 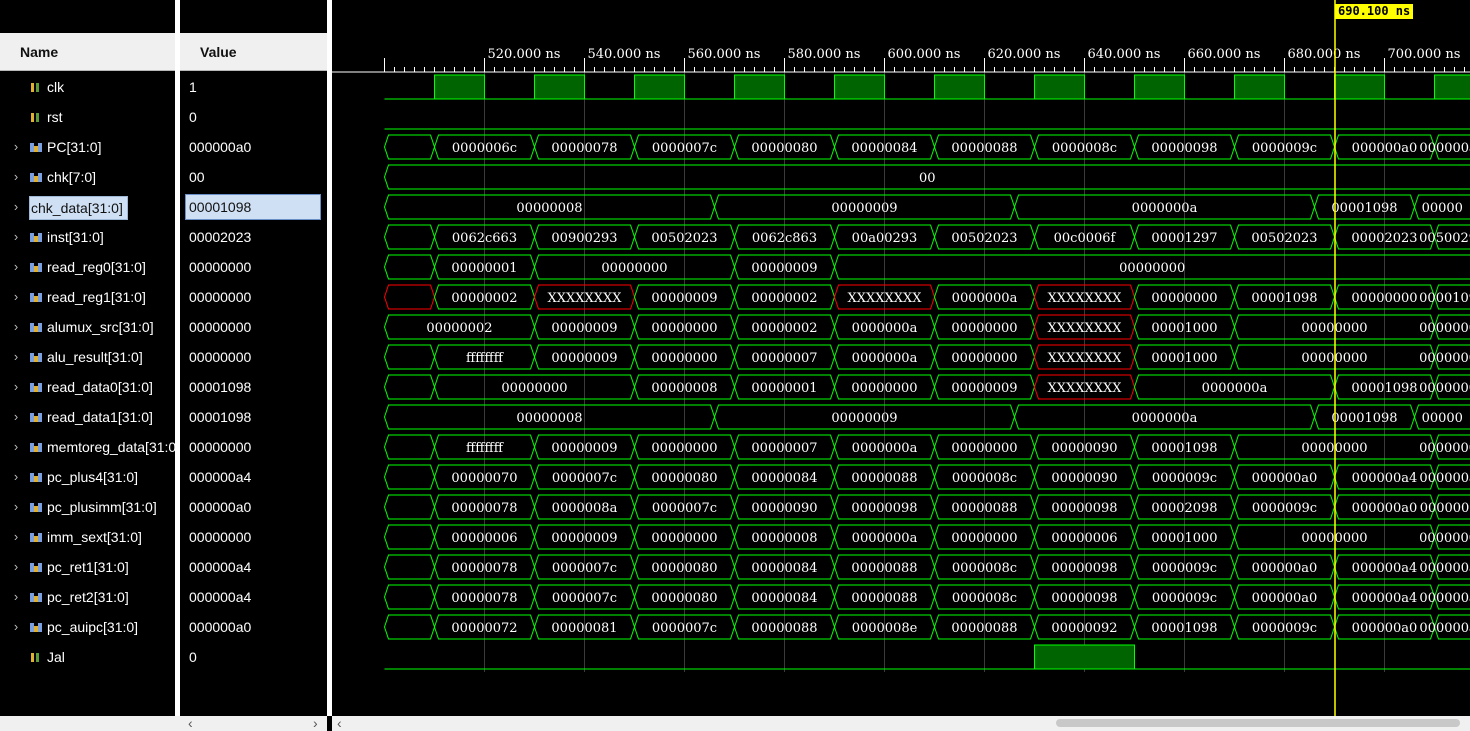 What do you see at coordinates (177, 358) in the screenshot?
I see `column-splitter` at bounding box center [177, 358].